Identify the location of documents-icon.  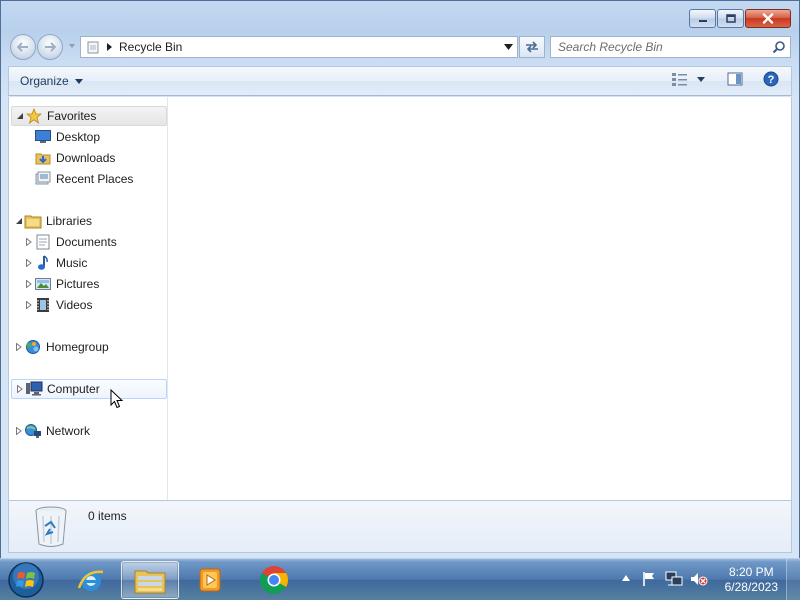
(43, 242).